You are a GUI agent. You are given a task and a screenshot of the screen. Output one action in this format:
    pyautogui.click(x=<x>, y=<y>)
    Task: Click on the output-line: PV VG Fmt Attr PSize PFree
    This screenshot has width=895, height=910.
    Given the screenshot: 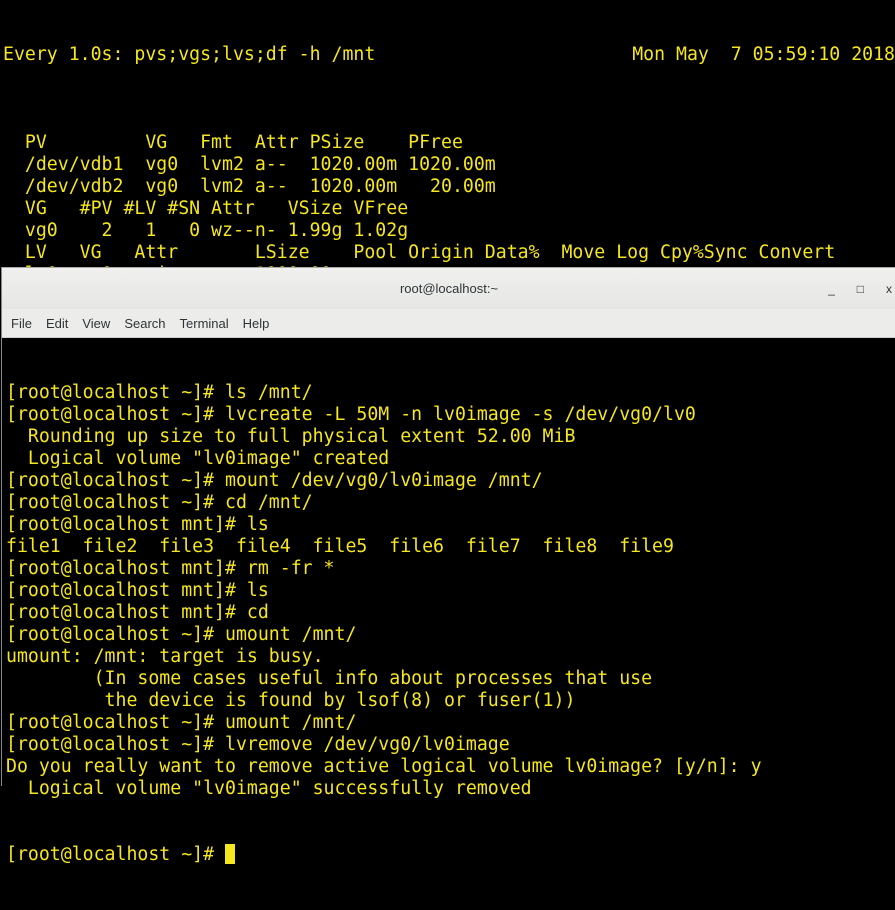 What is the action you would take?
    pyautogui.click(x=233, y=142)
    